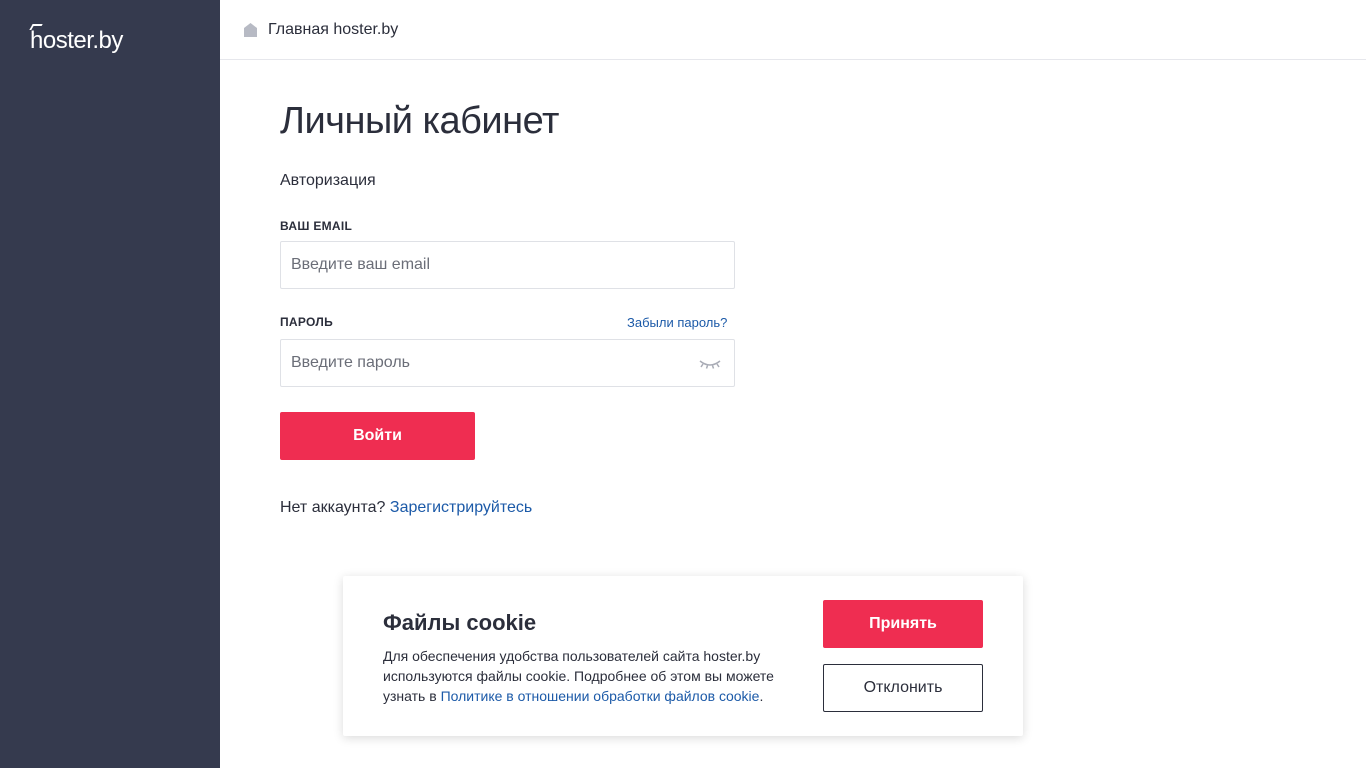 Image resolution: width=1366 pixels, height=768 pixels. Describe the element at coordinates (903, 624) in the screenshot. I see `accept-cookies-button: Принять` at that location.